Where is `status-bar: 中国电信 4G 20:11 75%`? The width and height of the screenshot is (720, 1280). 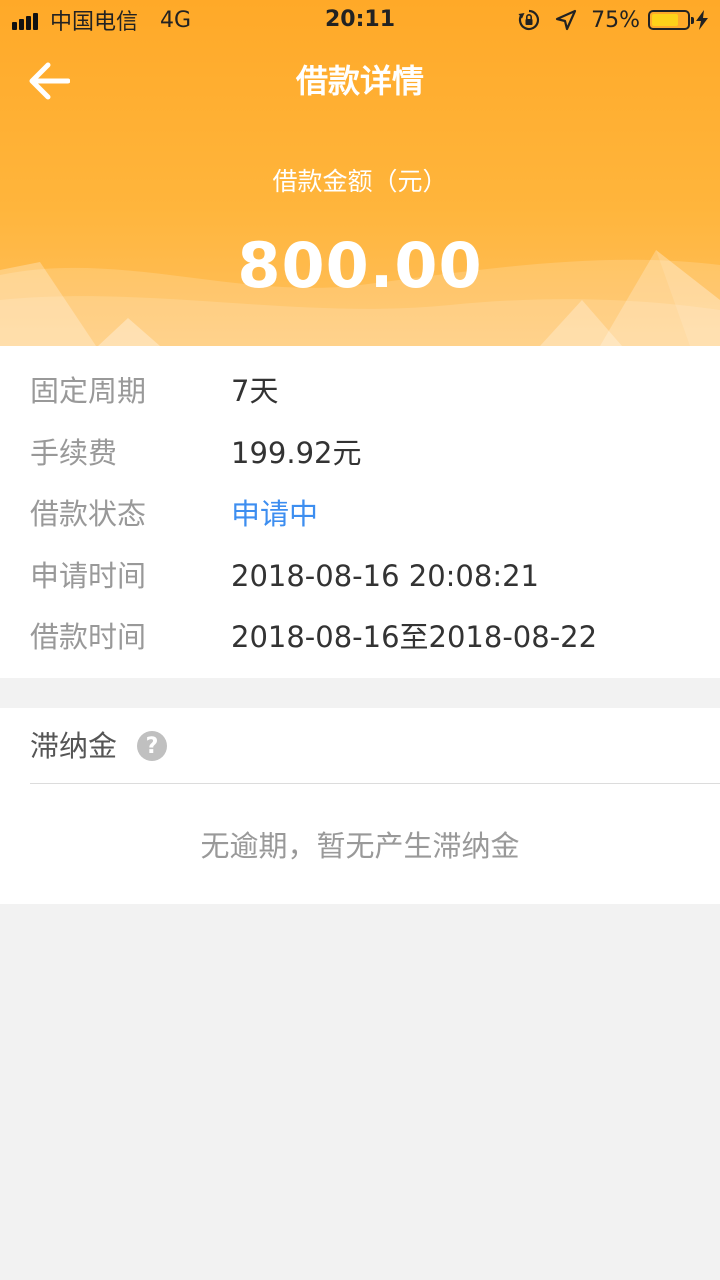 status-bar: 中国电信 4G 20:11 75% is located at coordinates (360, 20).